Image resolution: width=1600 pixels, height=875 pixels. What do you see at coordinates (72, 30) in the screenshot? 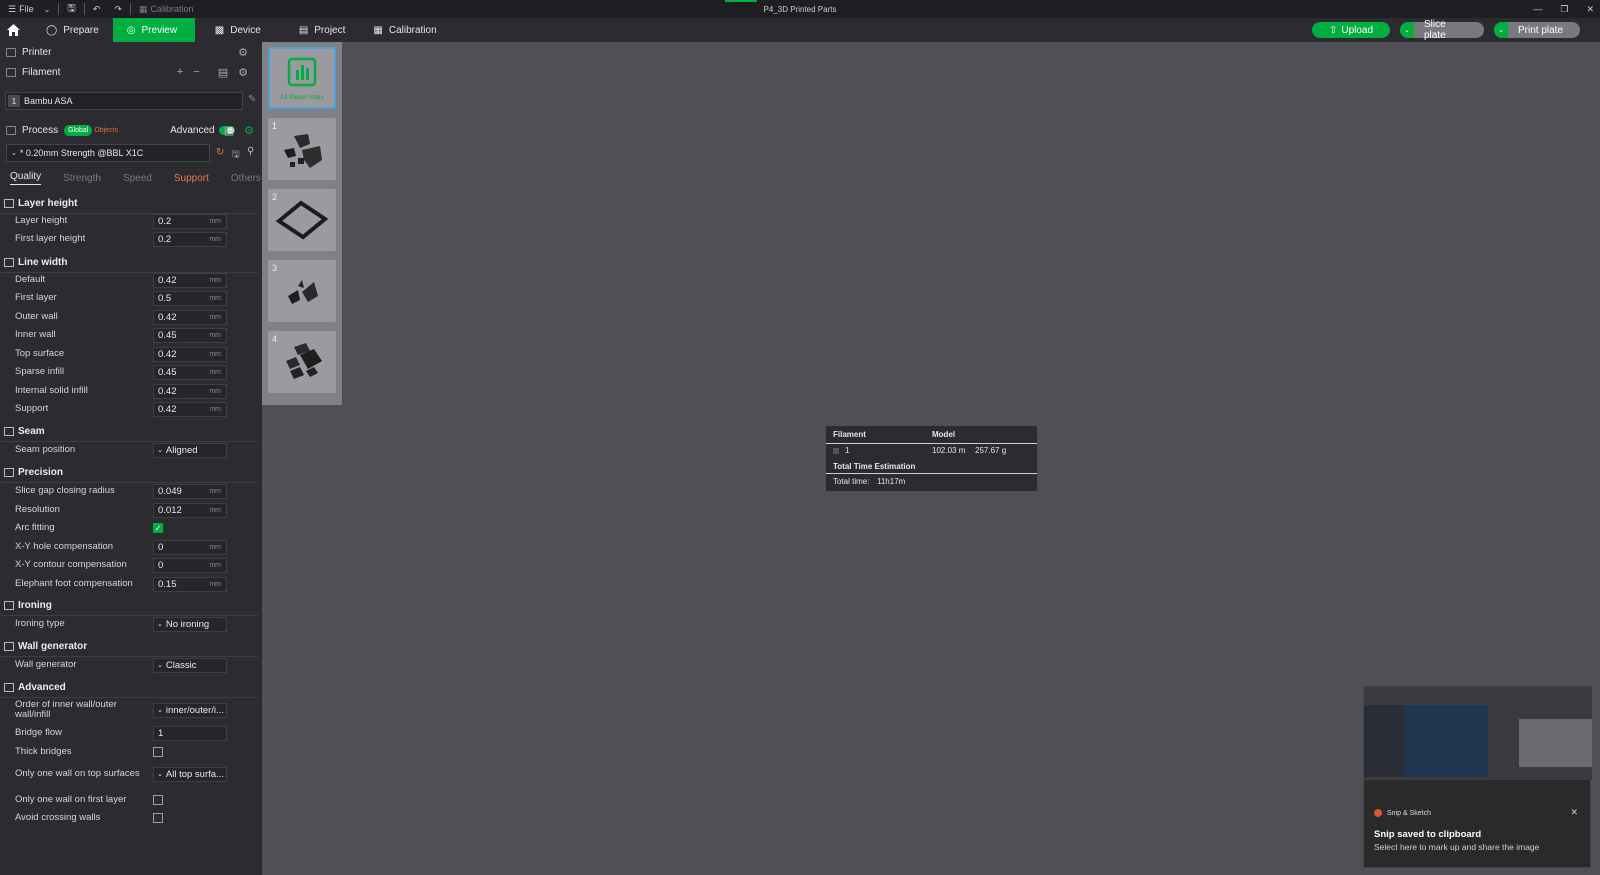
I see `tab-prepare: ◯ Prepare` at bounding box center [72, 30].